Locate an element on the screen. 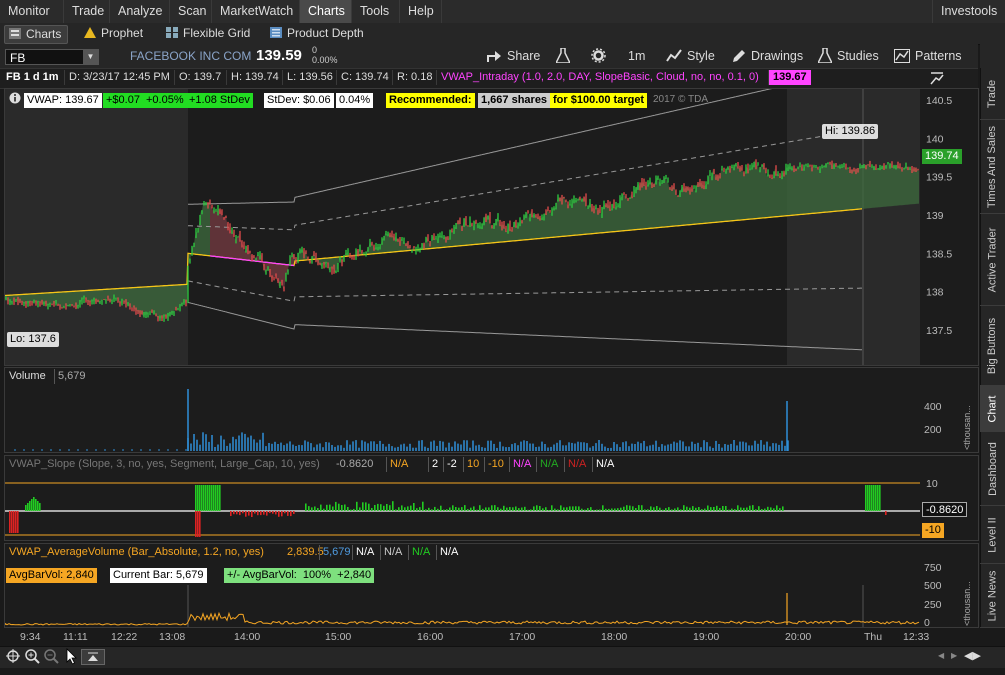 This screenshot has width=1005, height=675. scroll-right-icon: ▶ is located at coordinates (954, 655).